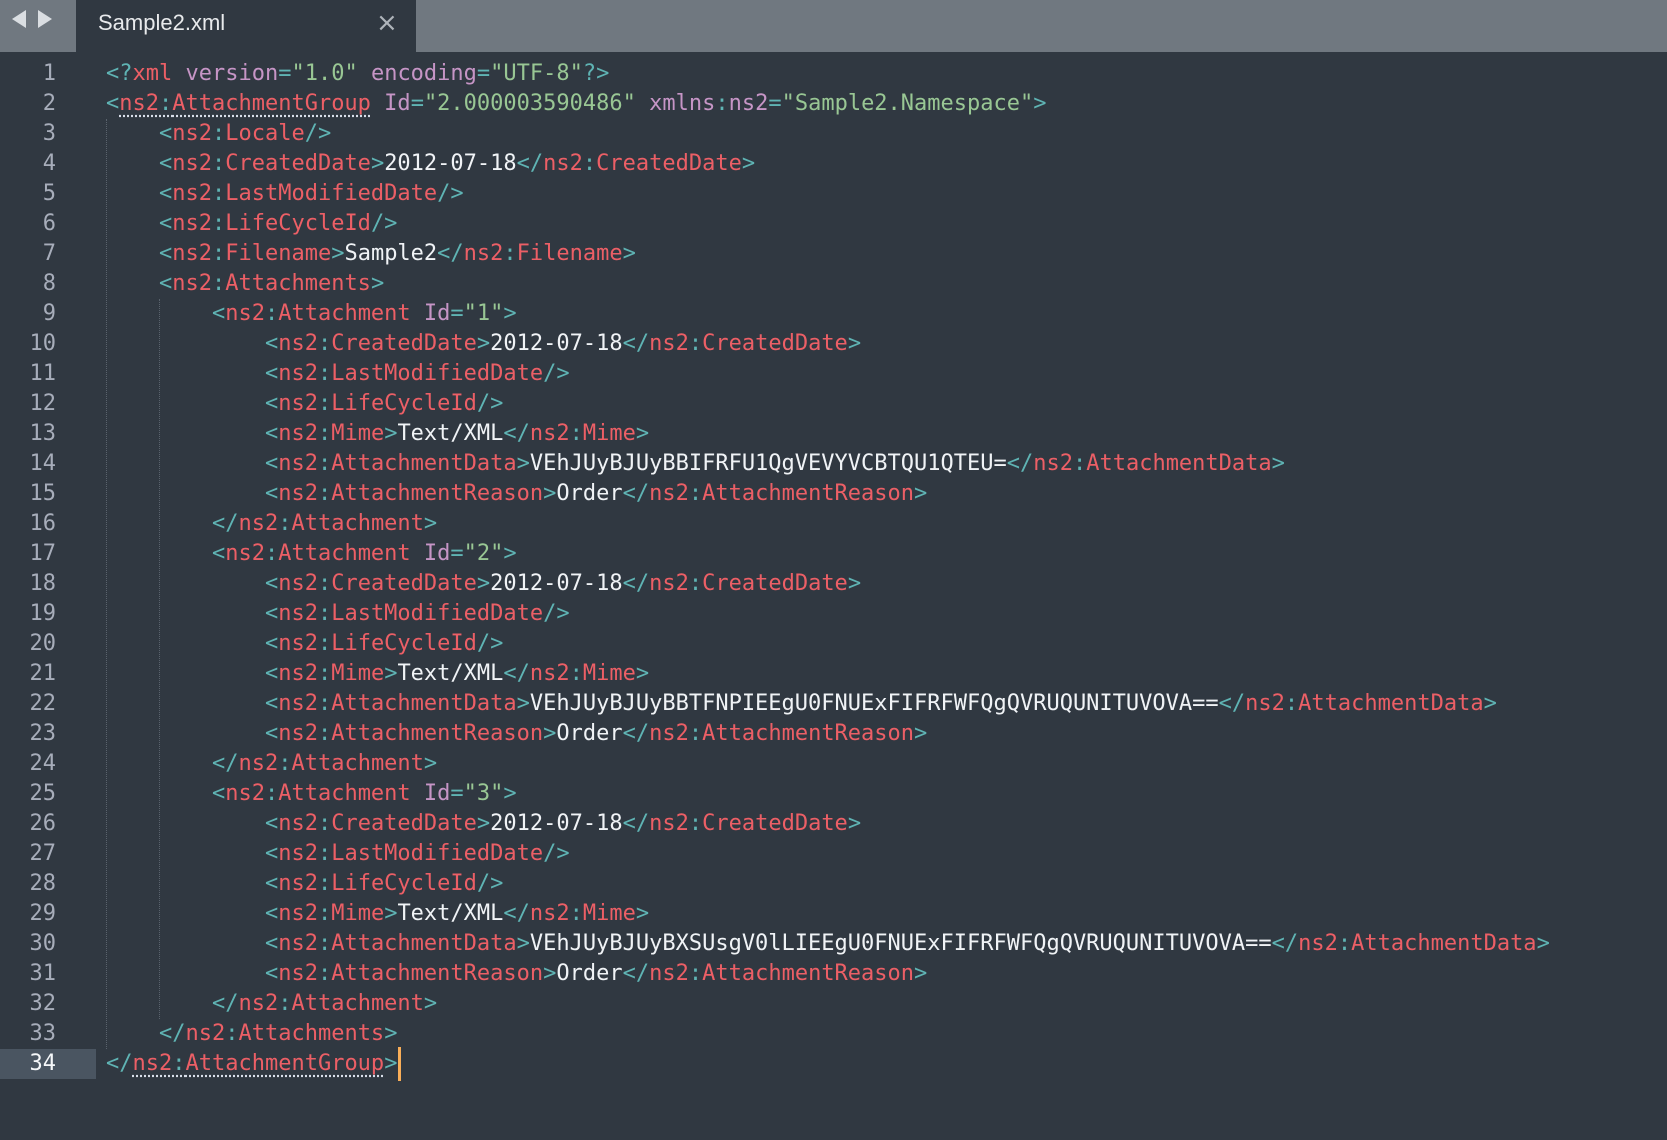 Image resolution: width=1667 pixels, height=1140 pixels. I want to click on code-token: "1.0", so click(324, 73).